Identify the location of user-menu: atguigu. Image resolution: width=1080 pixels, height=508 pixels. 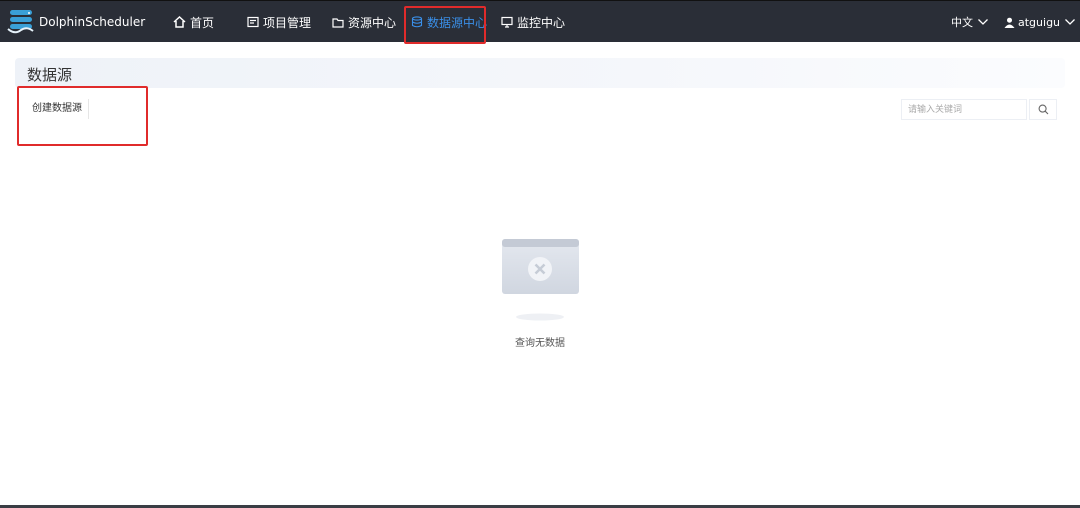
(1040, 22).